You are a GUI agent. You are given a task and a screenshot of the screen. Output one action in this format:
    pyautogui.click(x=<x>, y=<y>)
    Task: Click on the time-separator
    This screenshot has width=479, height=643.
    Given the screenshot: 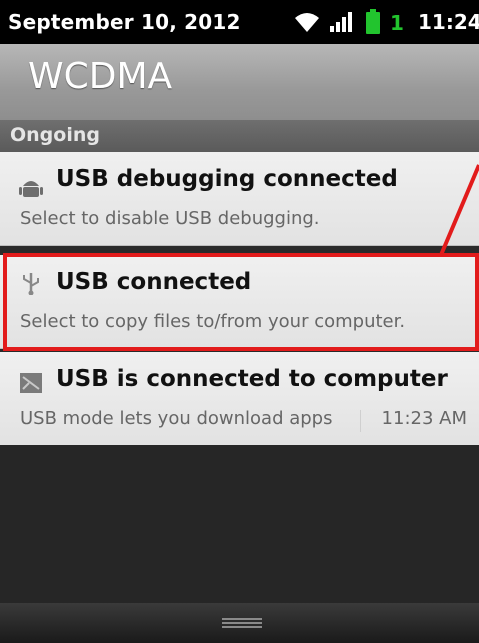 What is the action you would take?
    pyautogui.click(x=360, y=421)
    